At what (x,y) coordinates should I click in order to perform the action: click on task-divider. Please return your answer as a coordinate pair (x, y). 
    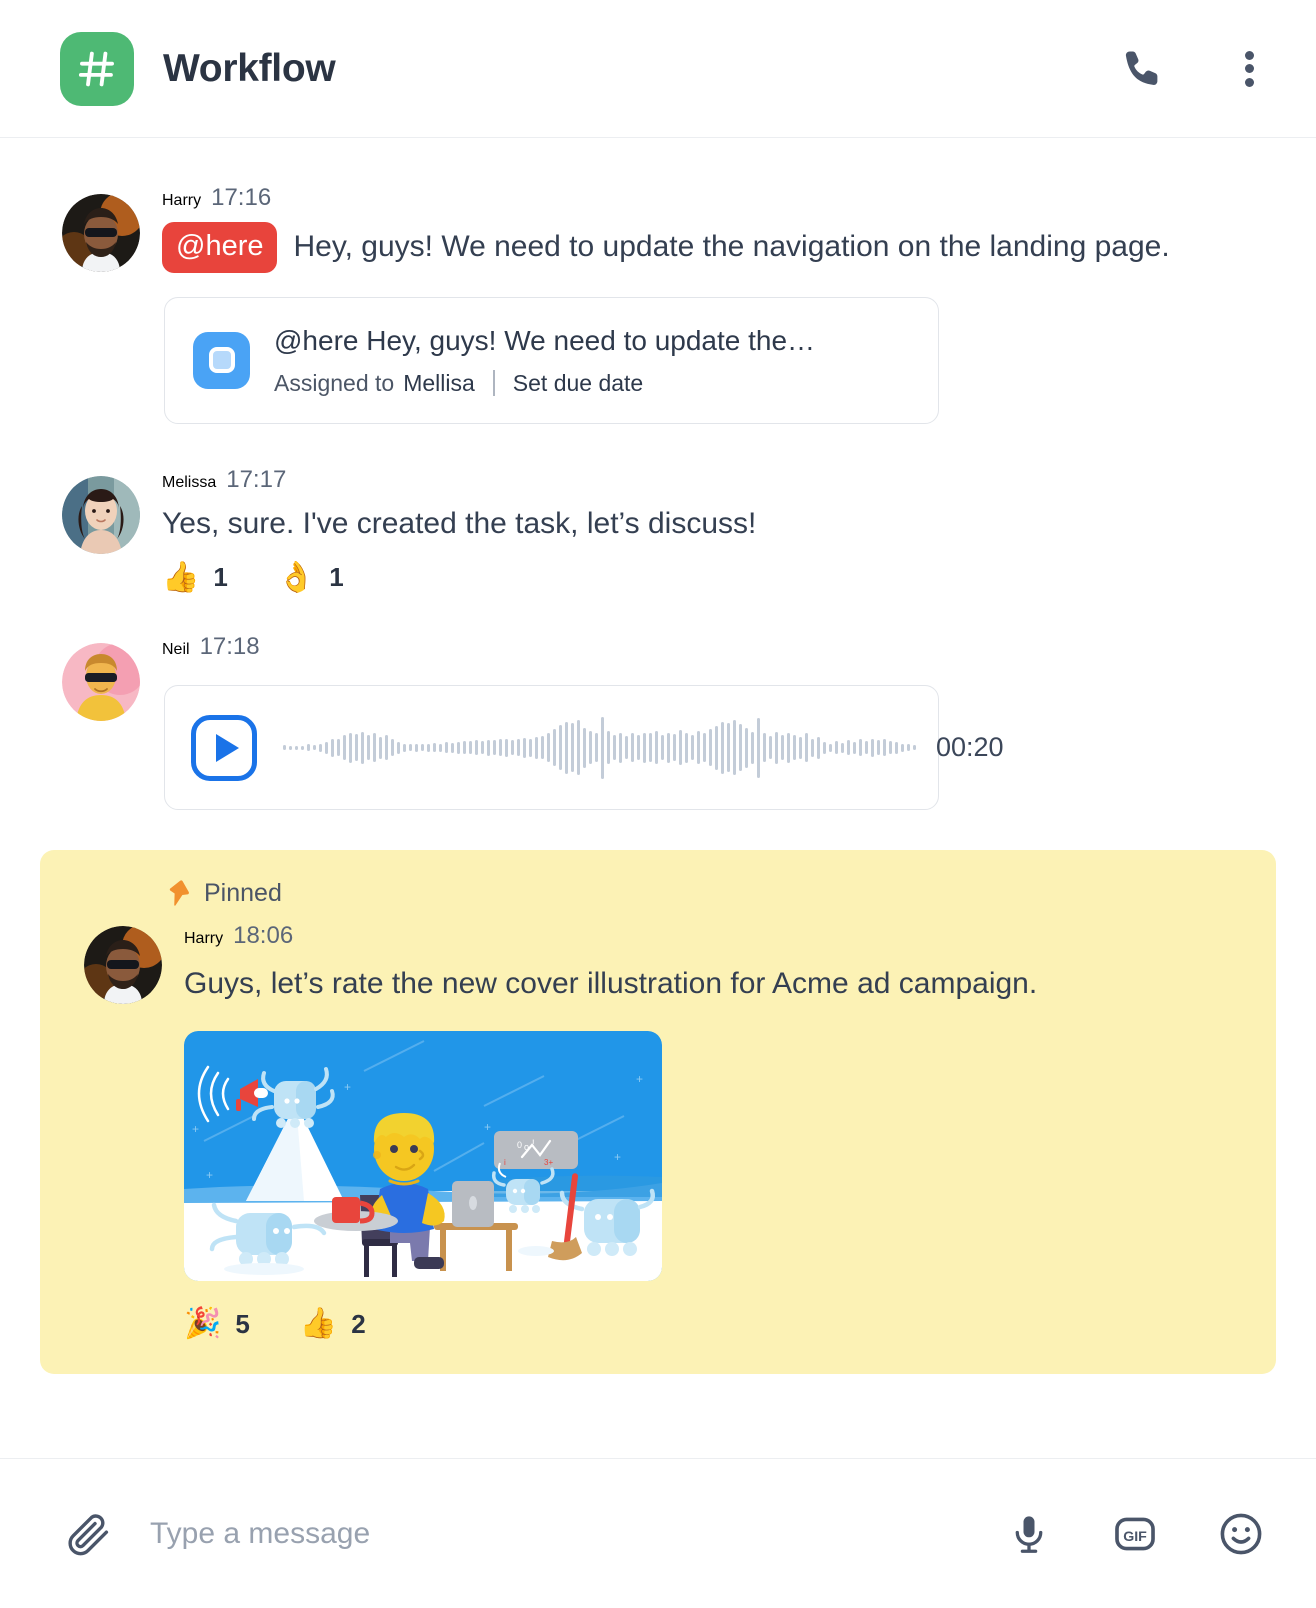
    Looking at the image, I should click on (493, 383).